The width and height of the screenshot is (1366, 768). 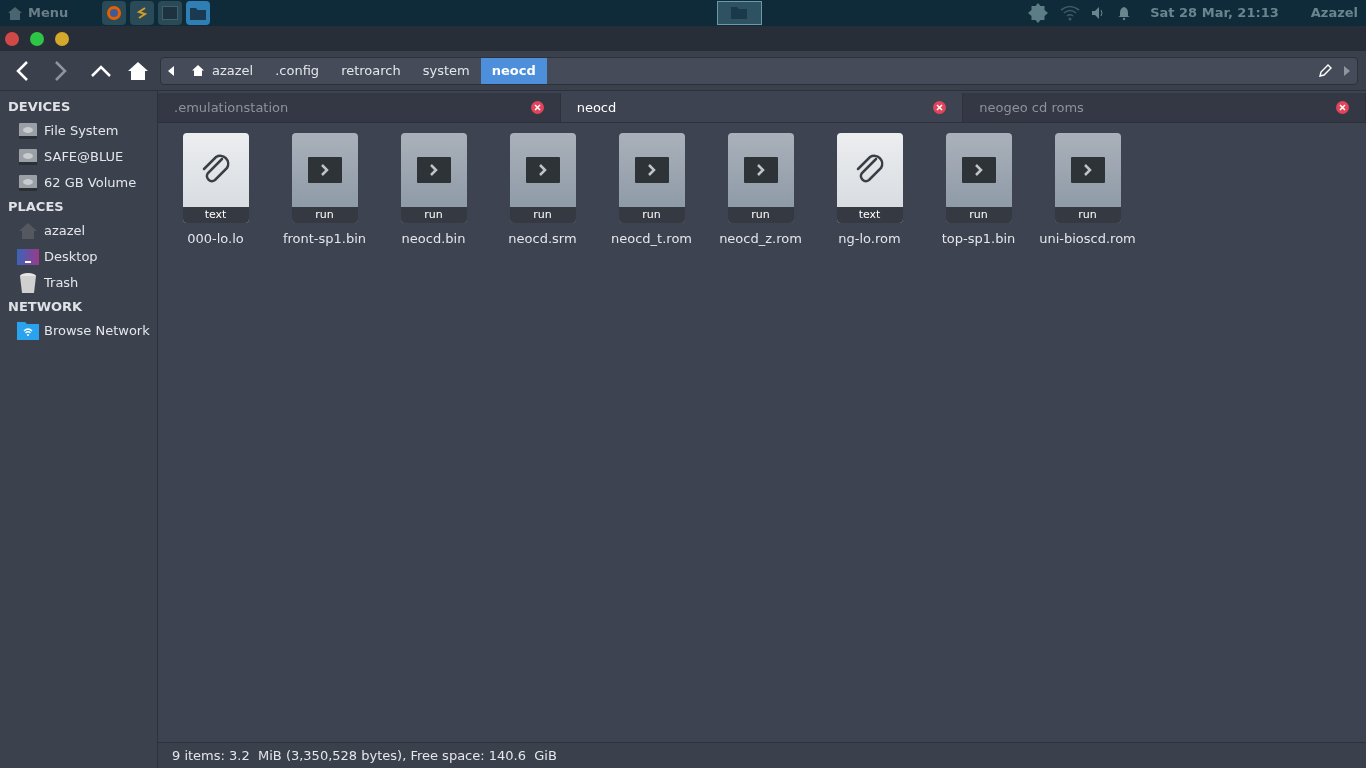 I want to click on maximize-button, so click(x=37, y=38).